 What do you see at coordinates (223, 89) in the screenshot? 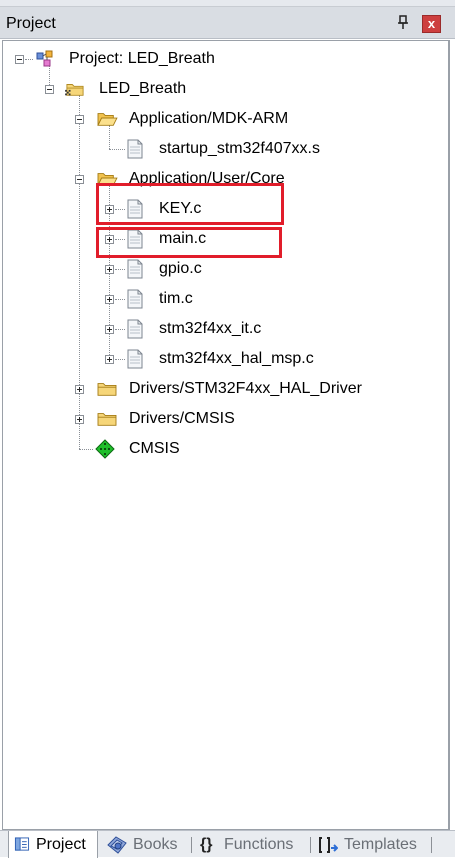
I see `tree-item-target: LED_Breath` at bounding box center [223, 89].